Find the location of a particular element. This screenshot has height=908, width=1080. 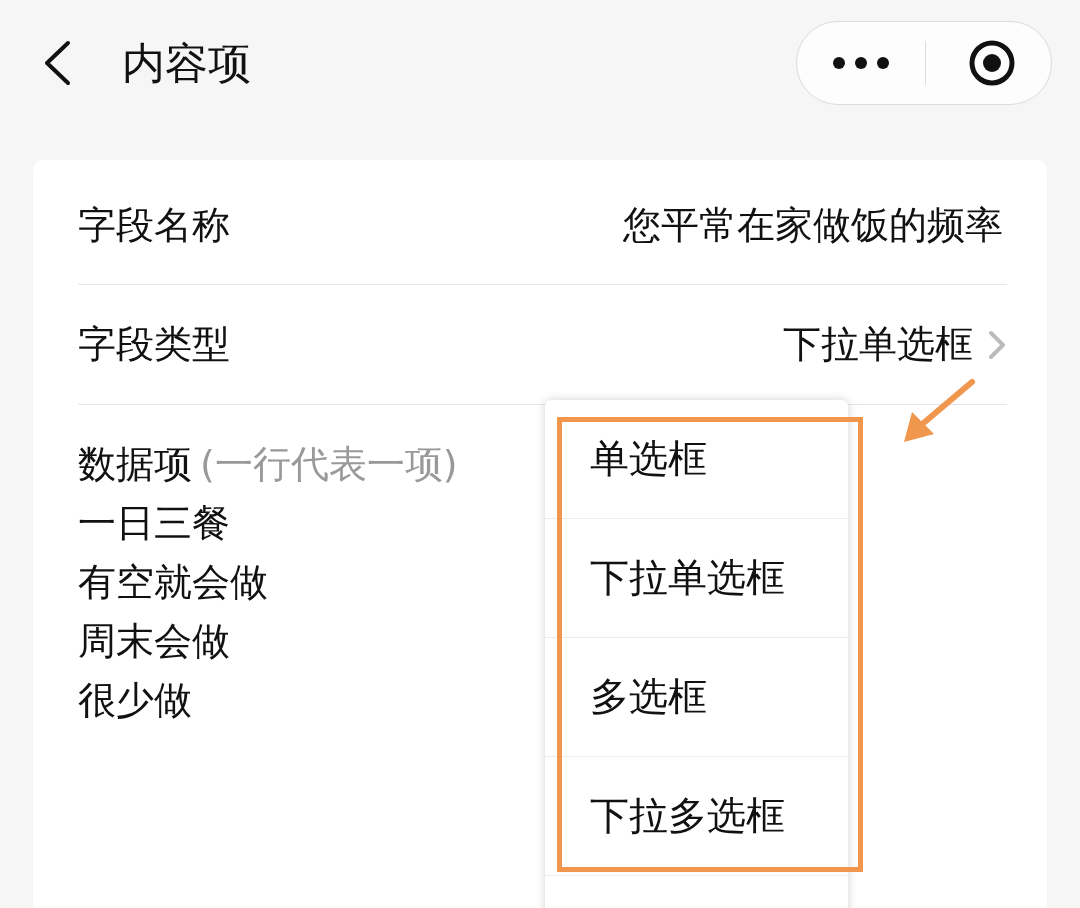

page-title: 内容项 is located at coordinates (186, 63).